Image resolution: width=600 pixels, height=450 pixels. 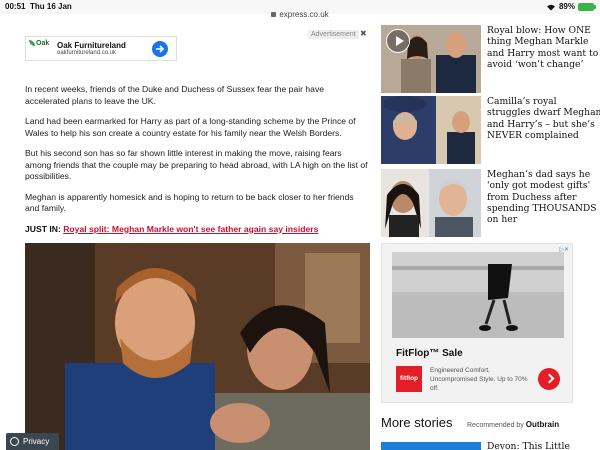 What do you see at coordinates (36, 441) in the screenshot?
I see `privacy-label: Privacy` at bounding box center [36, 441].